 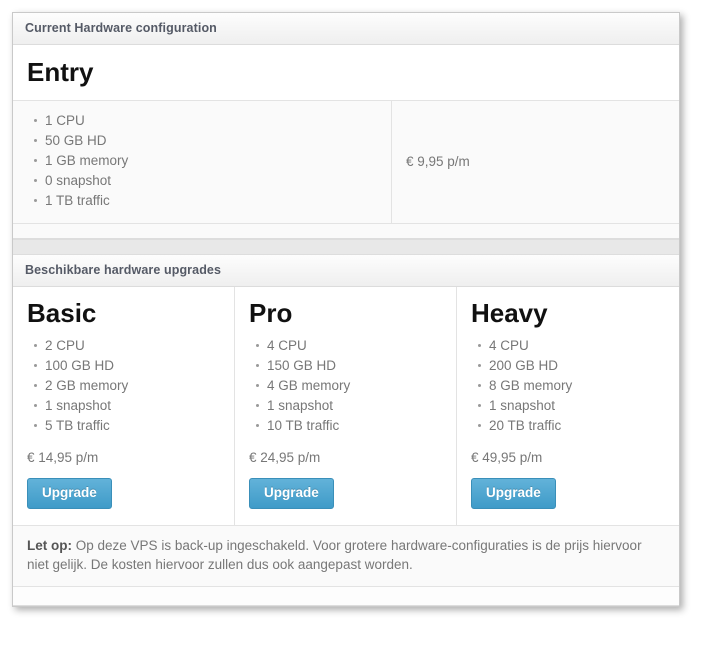 What do you see at coordinates (205, 141) in the screenshot?
I see `list-item: 50 GB HD` at bounding box center [205, 141].